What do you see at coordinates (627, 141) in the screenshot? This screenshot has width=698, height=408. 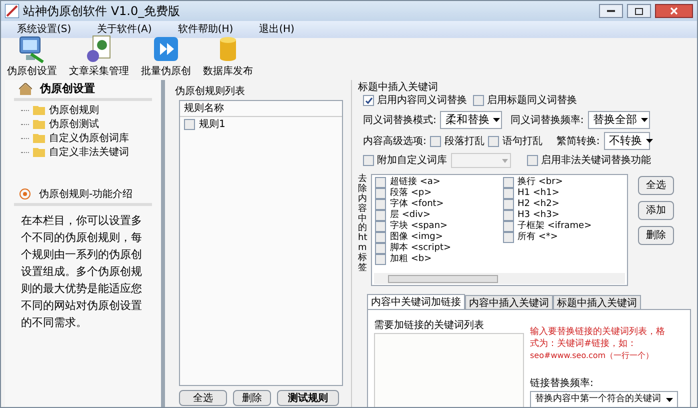 I see `convert-dropdown: 不转换` at bounding box center [627, 141].